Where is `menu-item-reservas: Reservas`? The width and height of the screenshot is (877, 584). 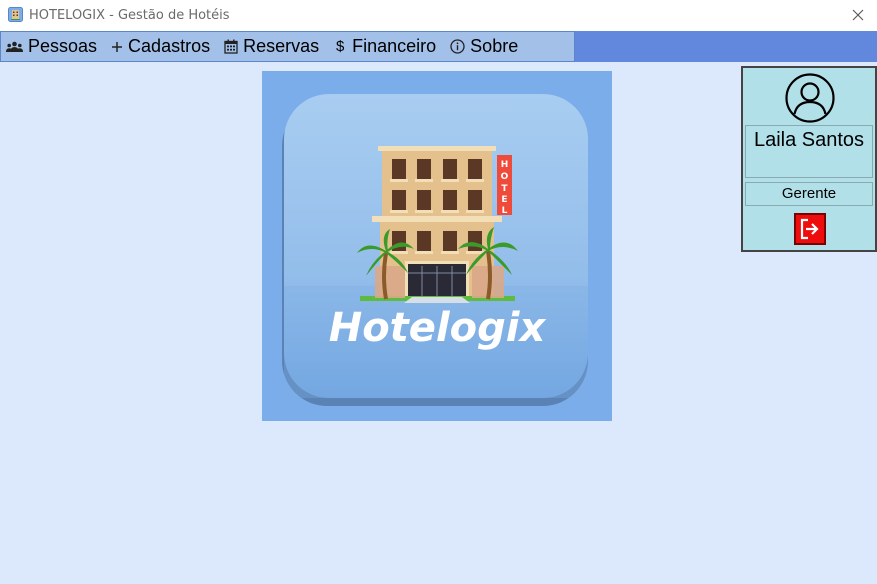
menu-item-reservas: Reservas is located at coordinates (273, 46).